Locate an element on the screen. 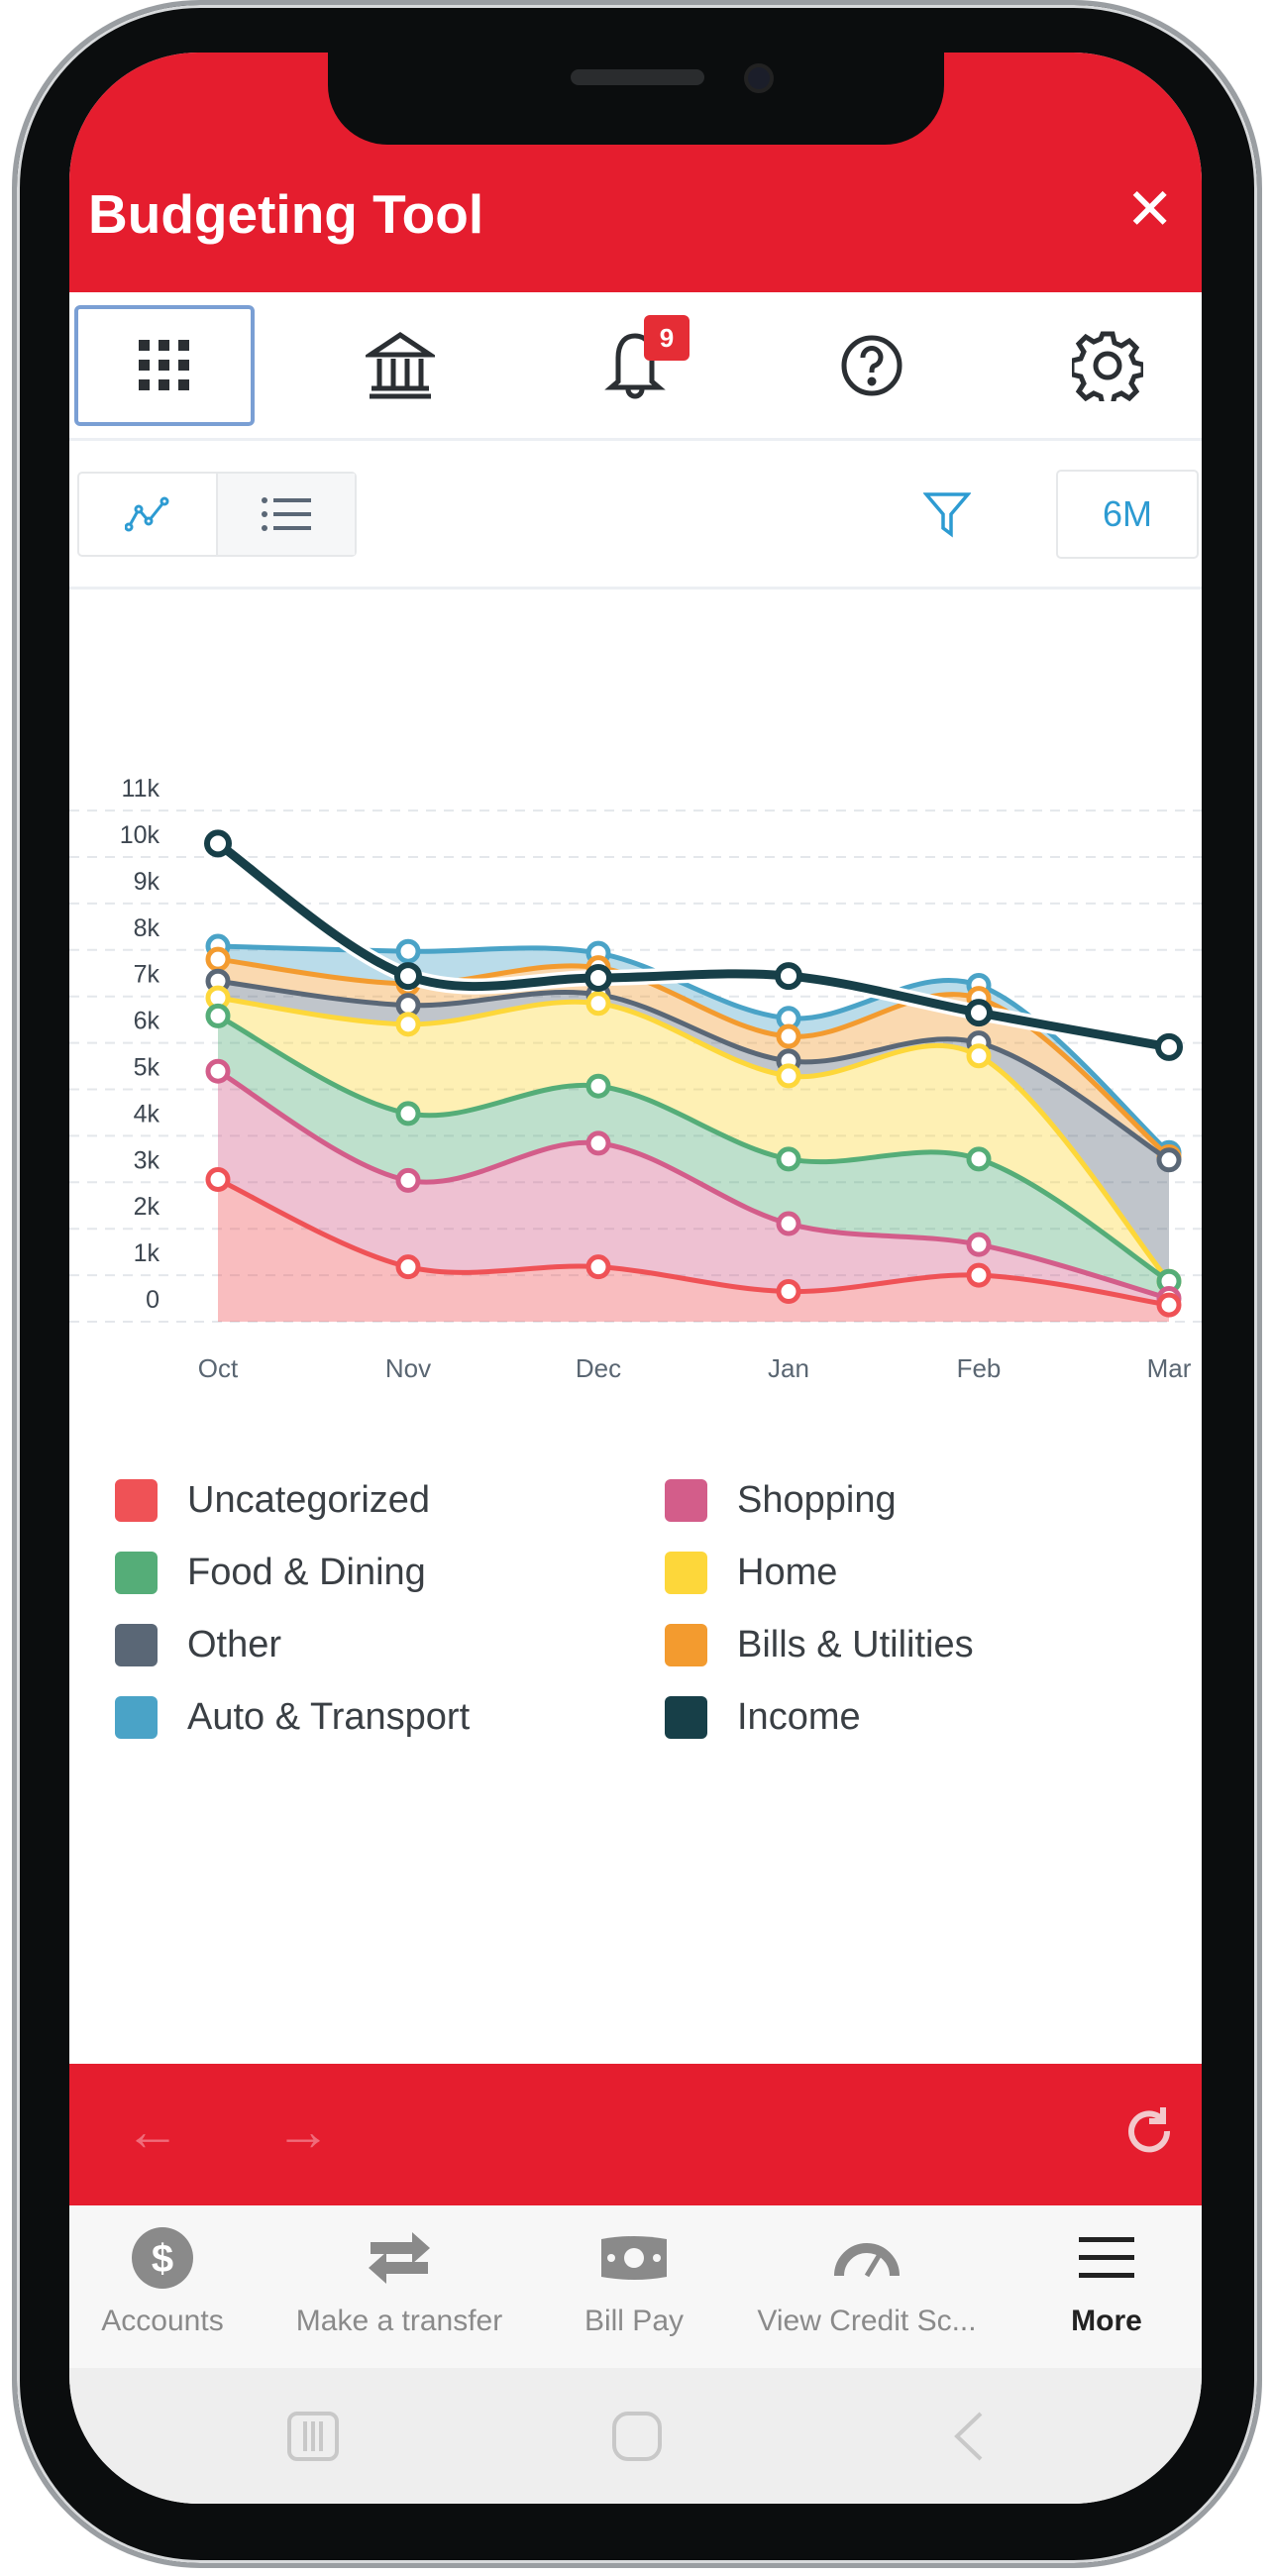 The height and width of the screenshot is (2576, 1274). home-icon is located at coordinates (637, 2439).